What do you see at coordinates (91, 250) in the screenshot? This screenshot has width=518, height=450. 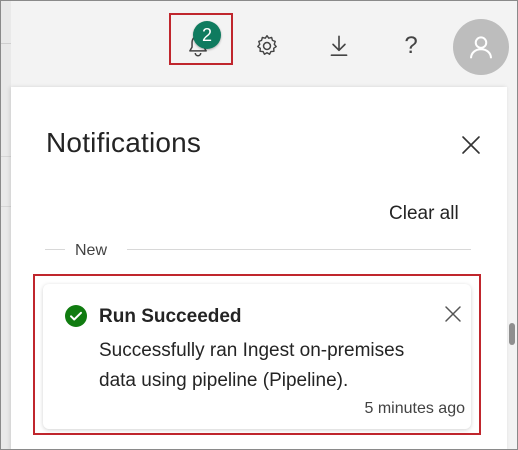 I see `section-label-new: New` at bounding box center [91, 250].